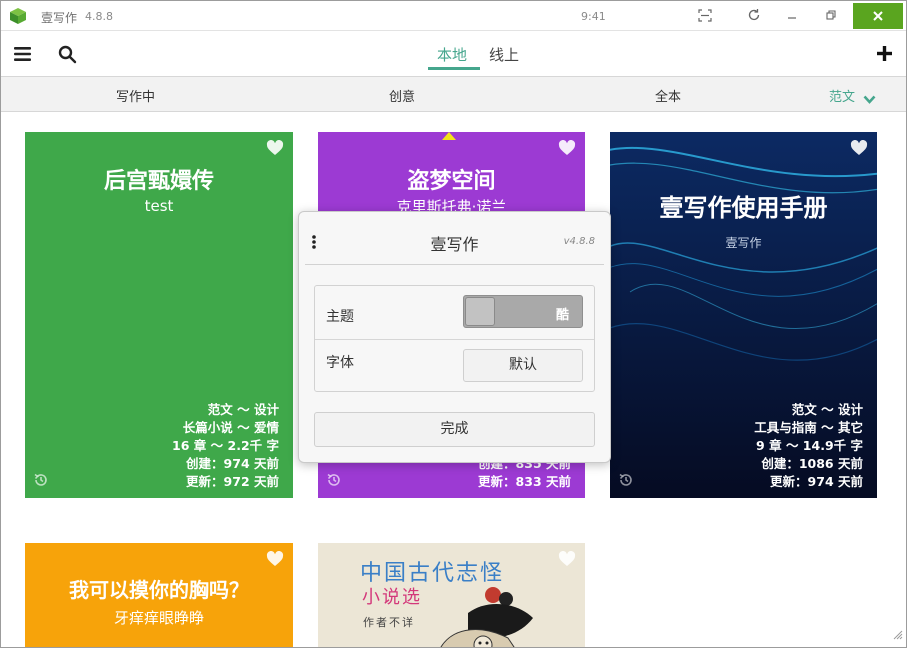 This screenshot has height=648, width=907. Describe the element at coordinates (869, 98) in the screenshot. I see `chevron-down-icon` at that location.